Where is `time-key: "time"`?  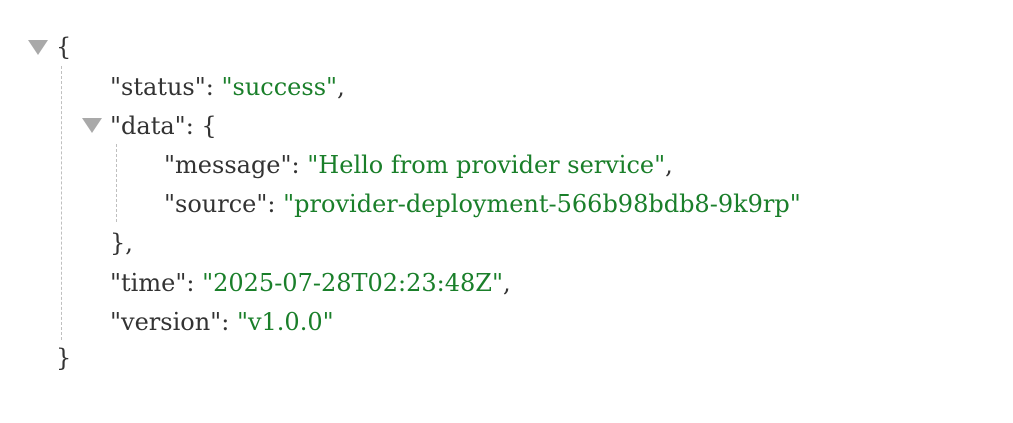
time-key: "time" is located at coordinates (148, 283).